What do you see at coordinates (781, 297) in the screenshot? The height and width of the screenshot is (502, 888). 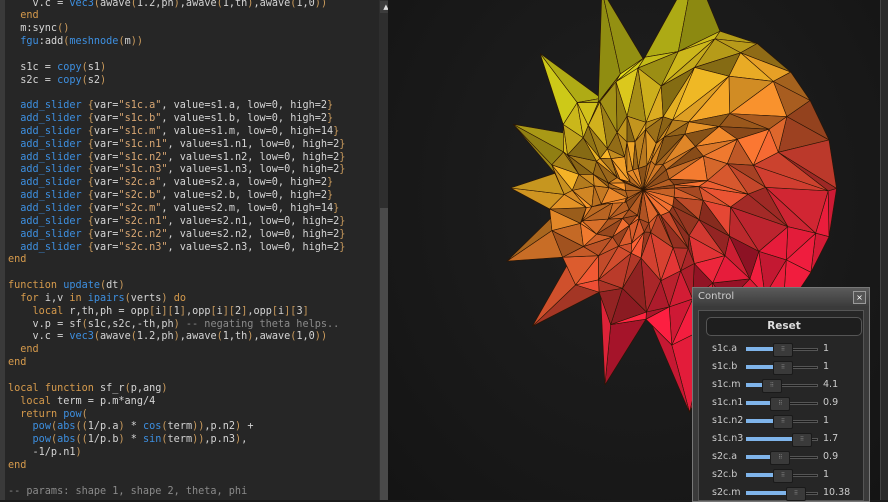 I see `control-title: Control` at bounding box center [781, 297].